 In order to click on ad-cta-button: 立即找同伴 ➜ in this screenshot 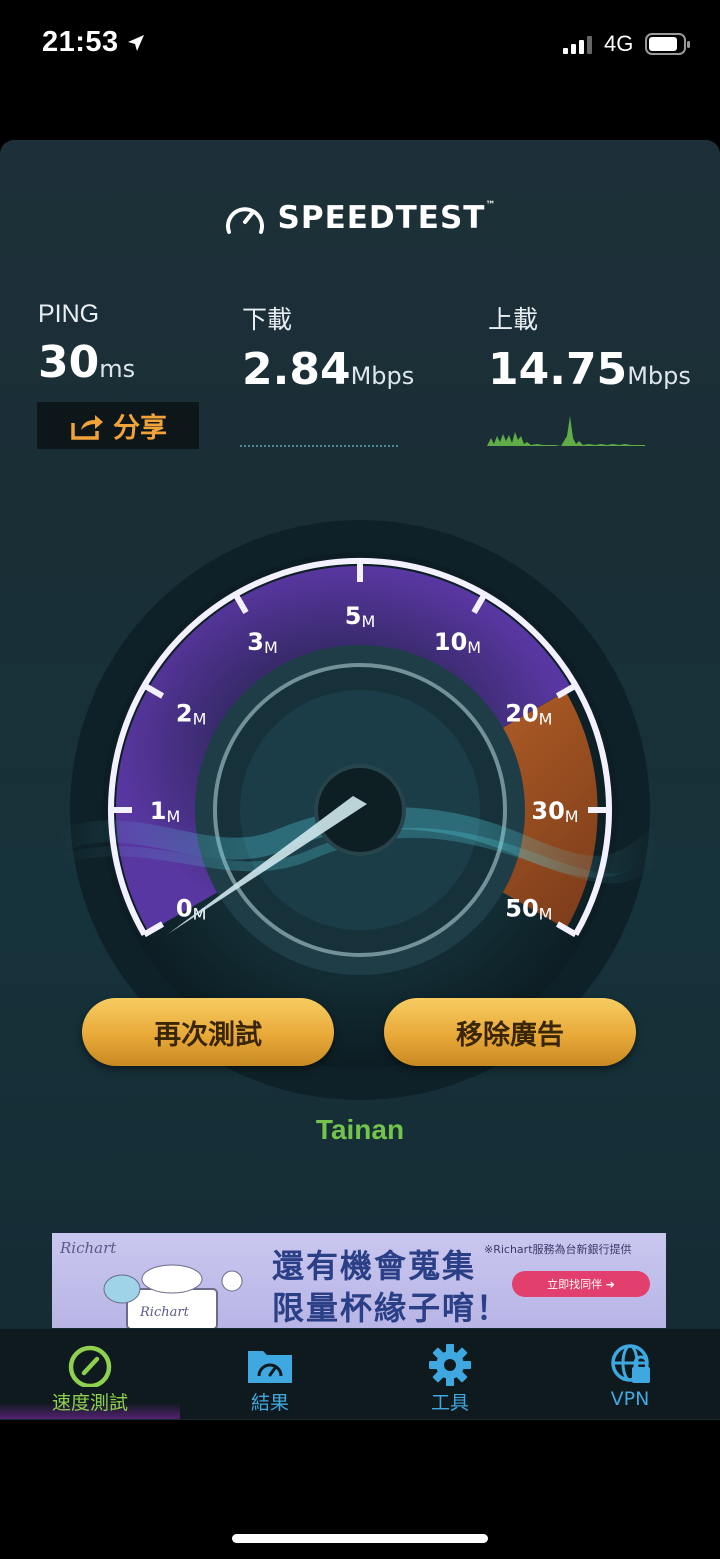, I will do `click(581, 1284)`.